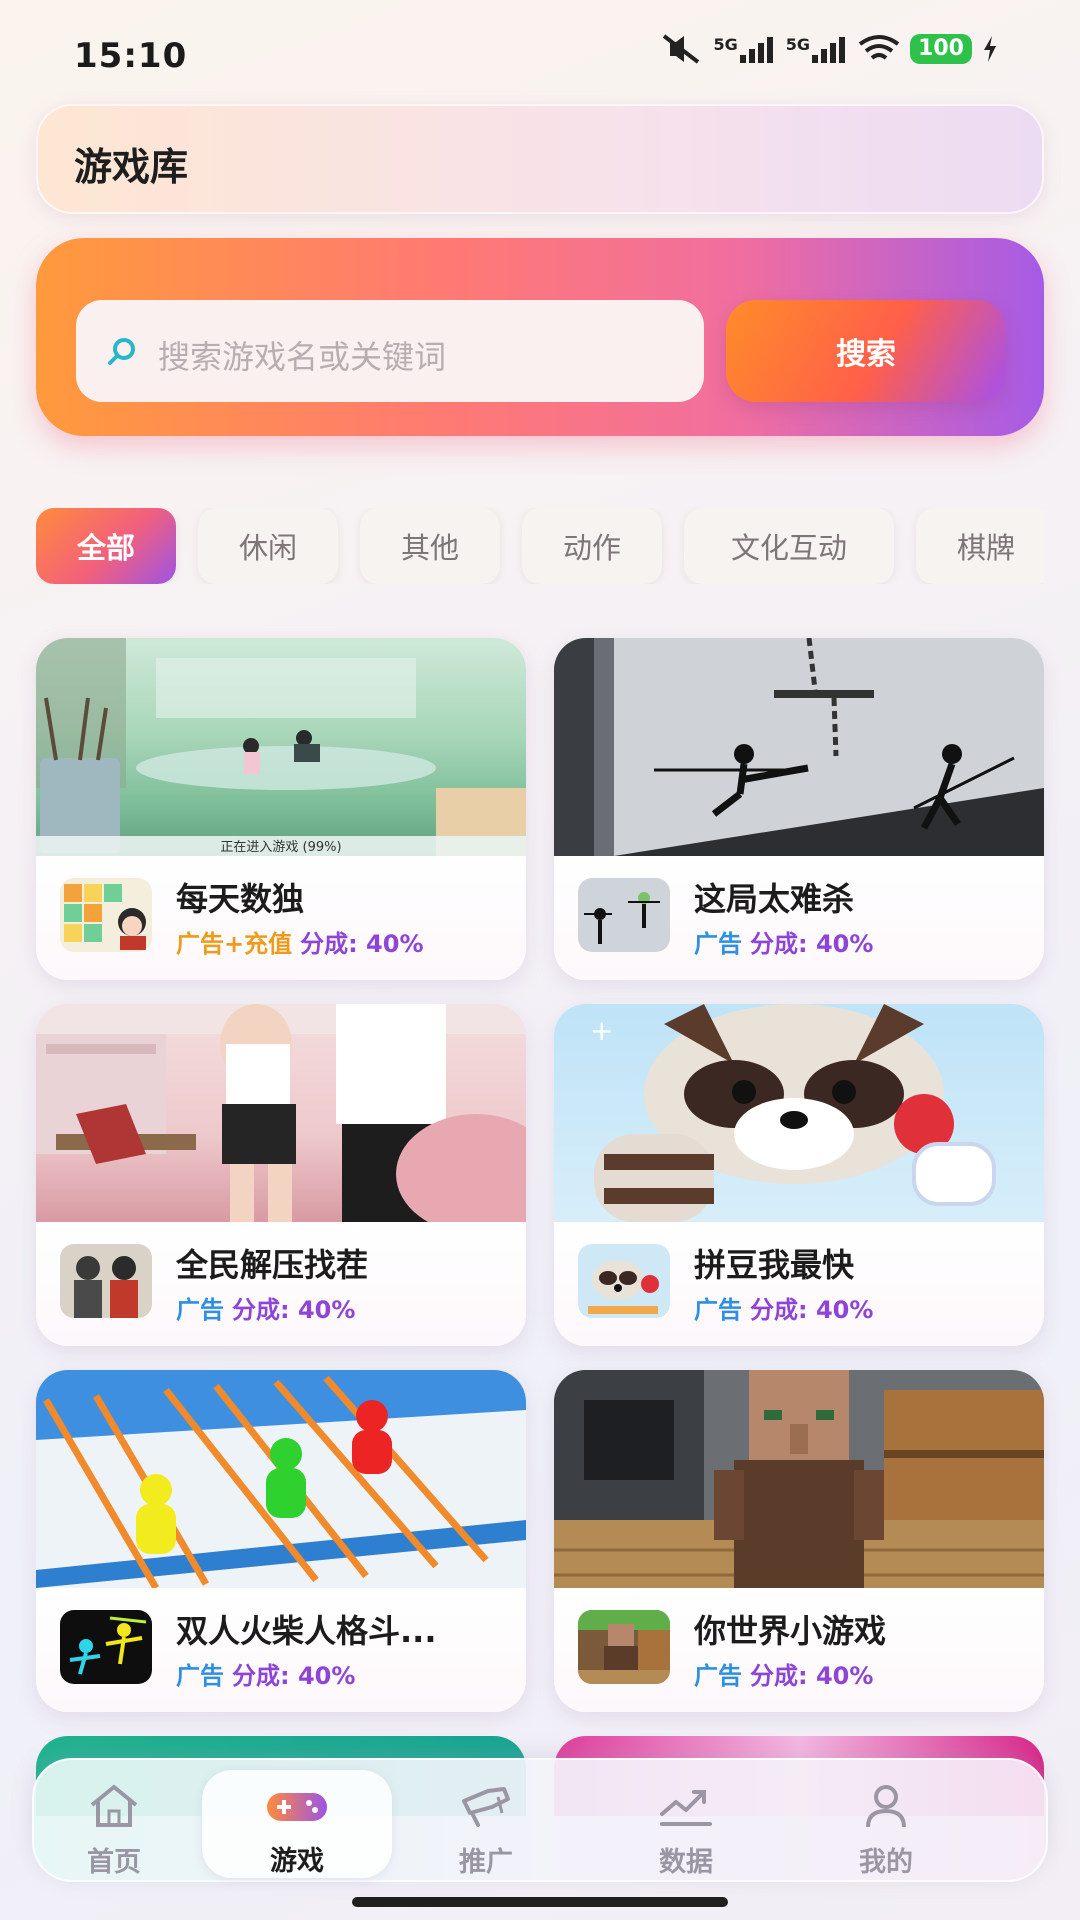 The height and width of the screenshot is (1920, 1080). What do you see at coordinates (866, 351) in the screenshot?
I see `search-button: 搜索` at bounding box center [866, 351].